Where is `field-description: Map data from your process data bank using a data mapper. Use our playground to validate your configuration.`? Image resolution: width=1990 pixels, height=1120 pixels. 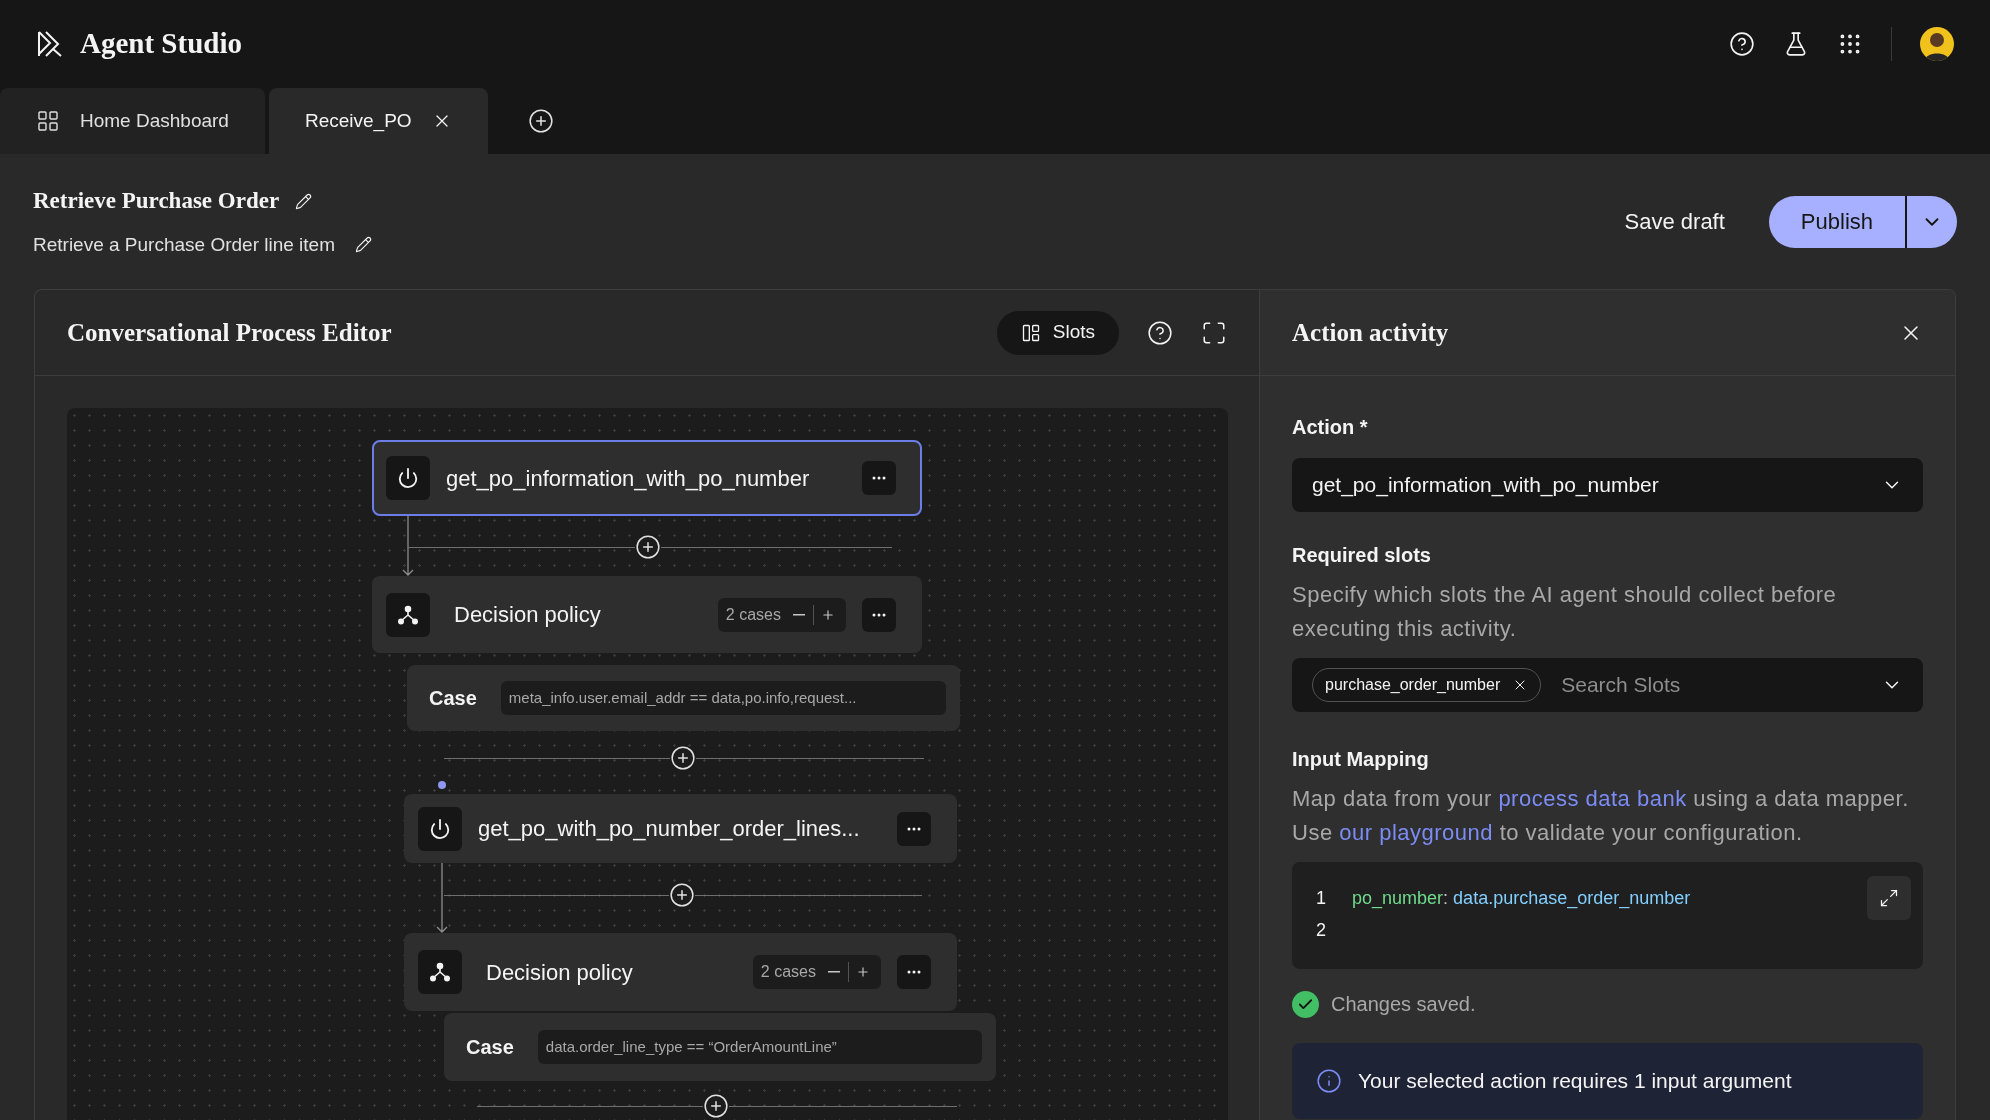 field-description: Map data from your process data bank using a data mapper. Use our playground to validate your configuration. is located at coordinates (1601, 816).